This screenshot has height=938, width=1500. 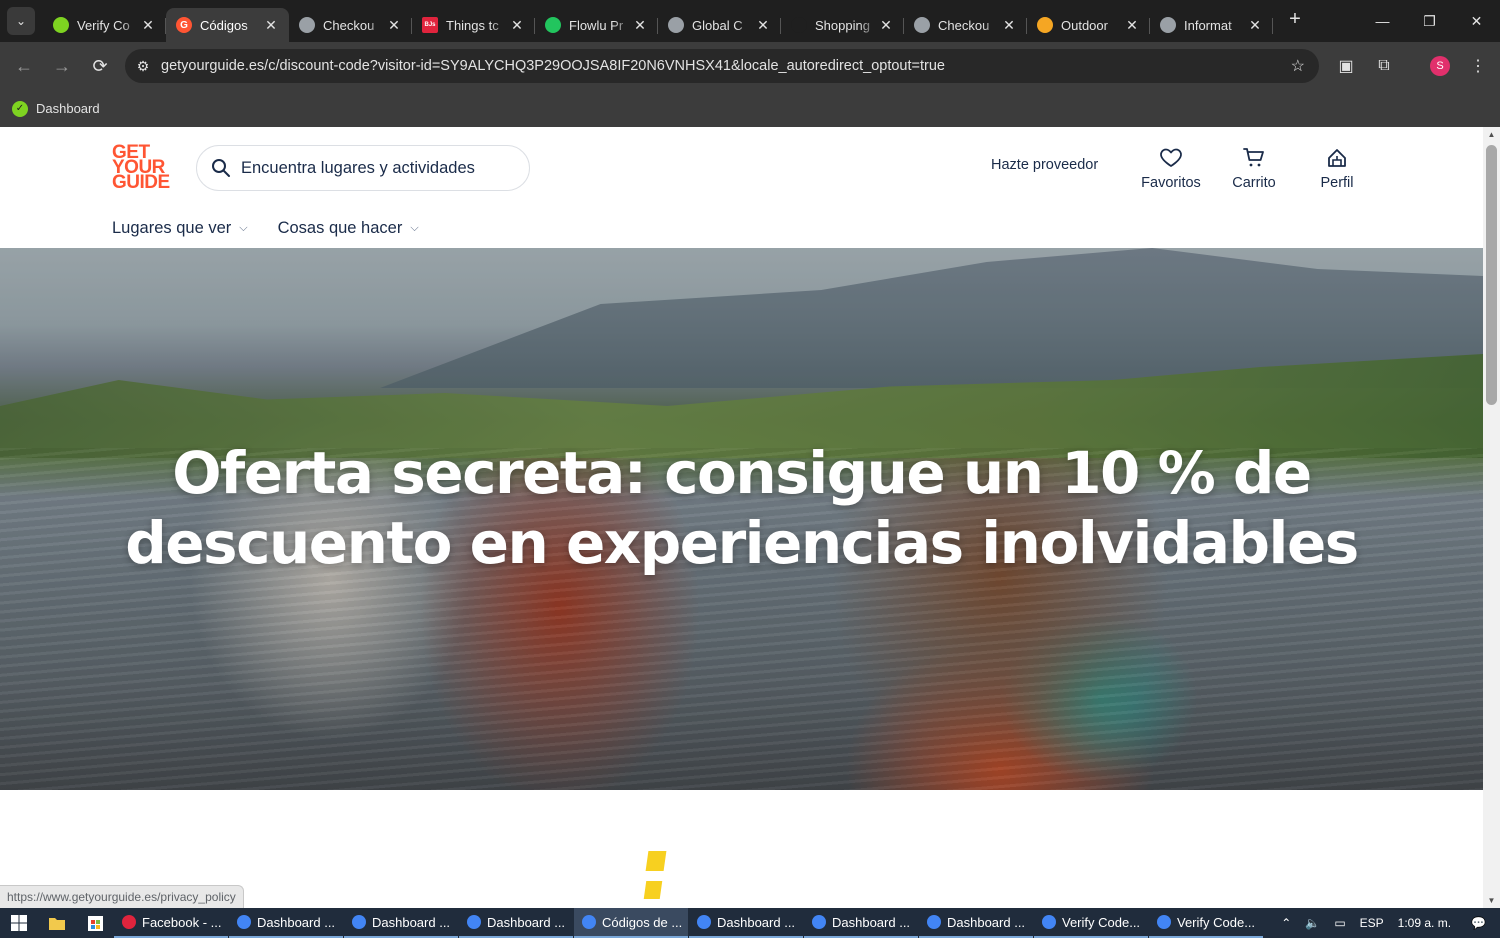 I want to click on extension-icon: ▣, so click(x=1346, y=66).